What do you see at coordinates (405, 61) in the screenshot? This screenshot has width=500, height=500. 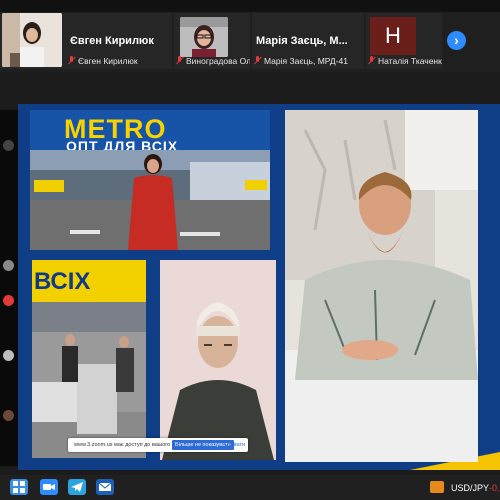 I see `participant-sub-label: Наталія Ткаченко` at bounding box center [405, 61].